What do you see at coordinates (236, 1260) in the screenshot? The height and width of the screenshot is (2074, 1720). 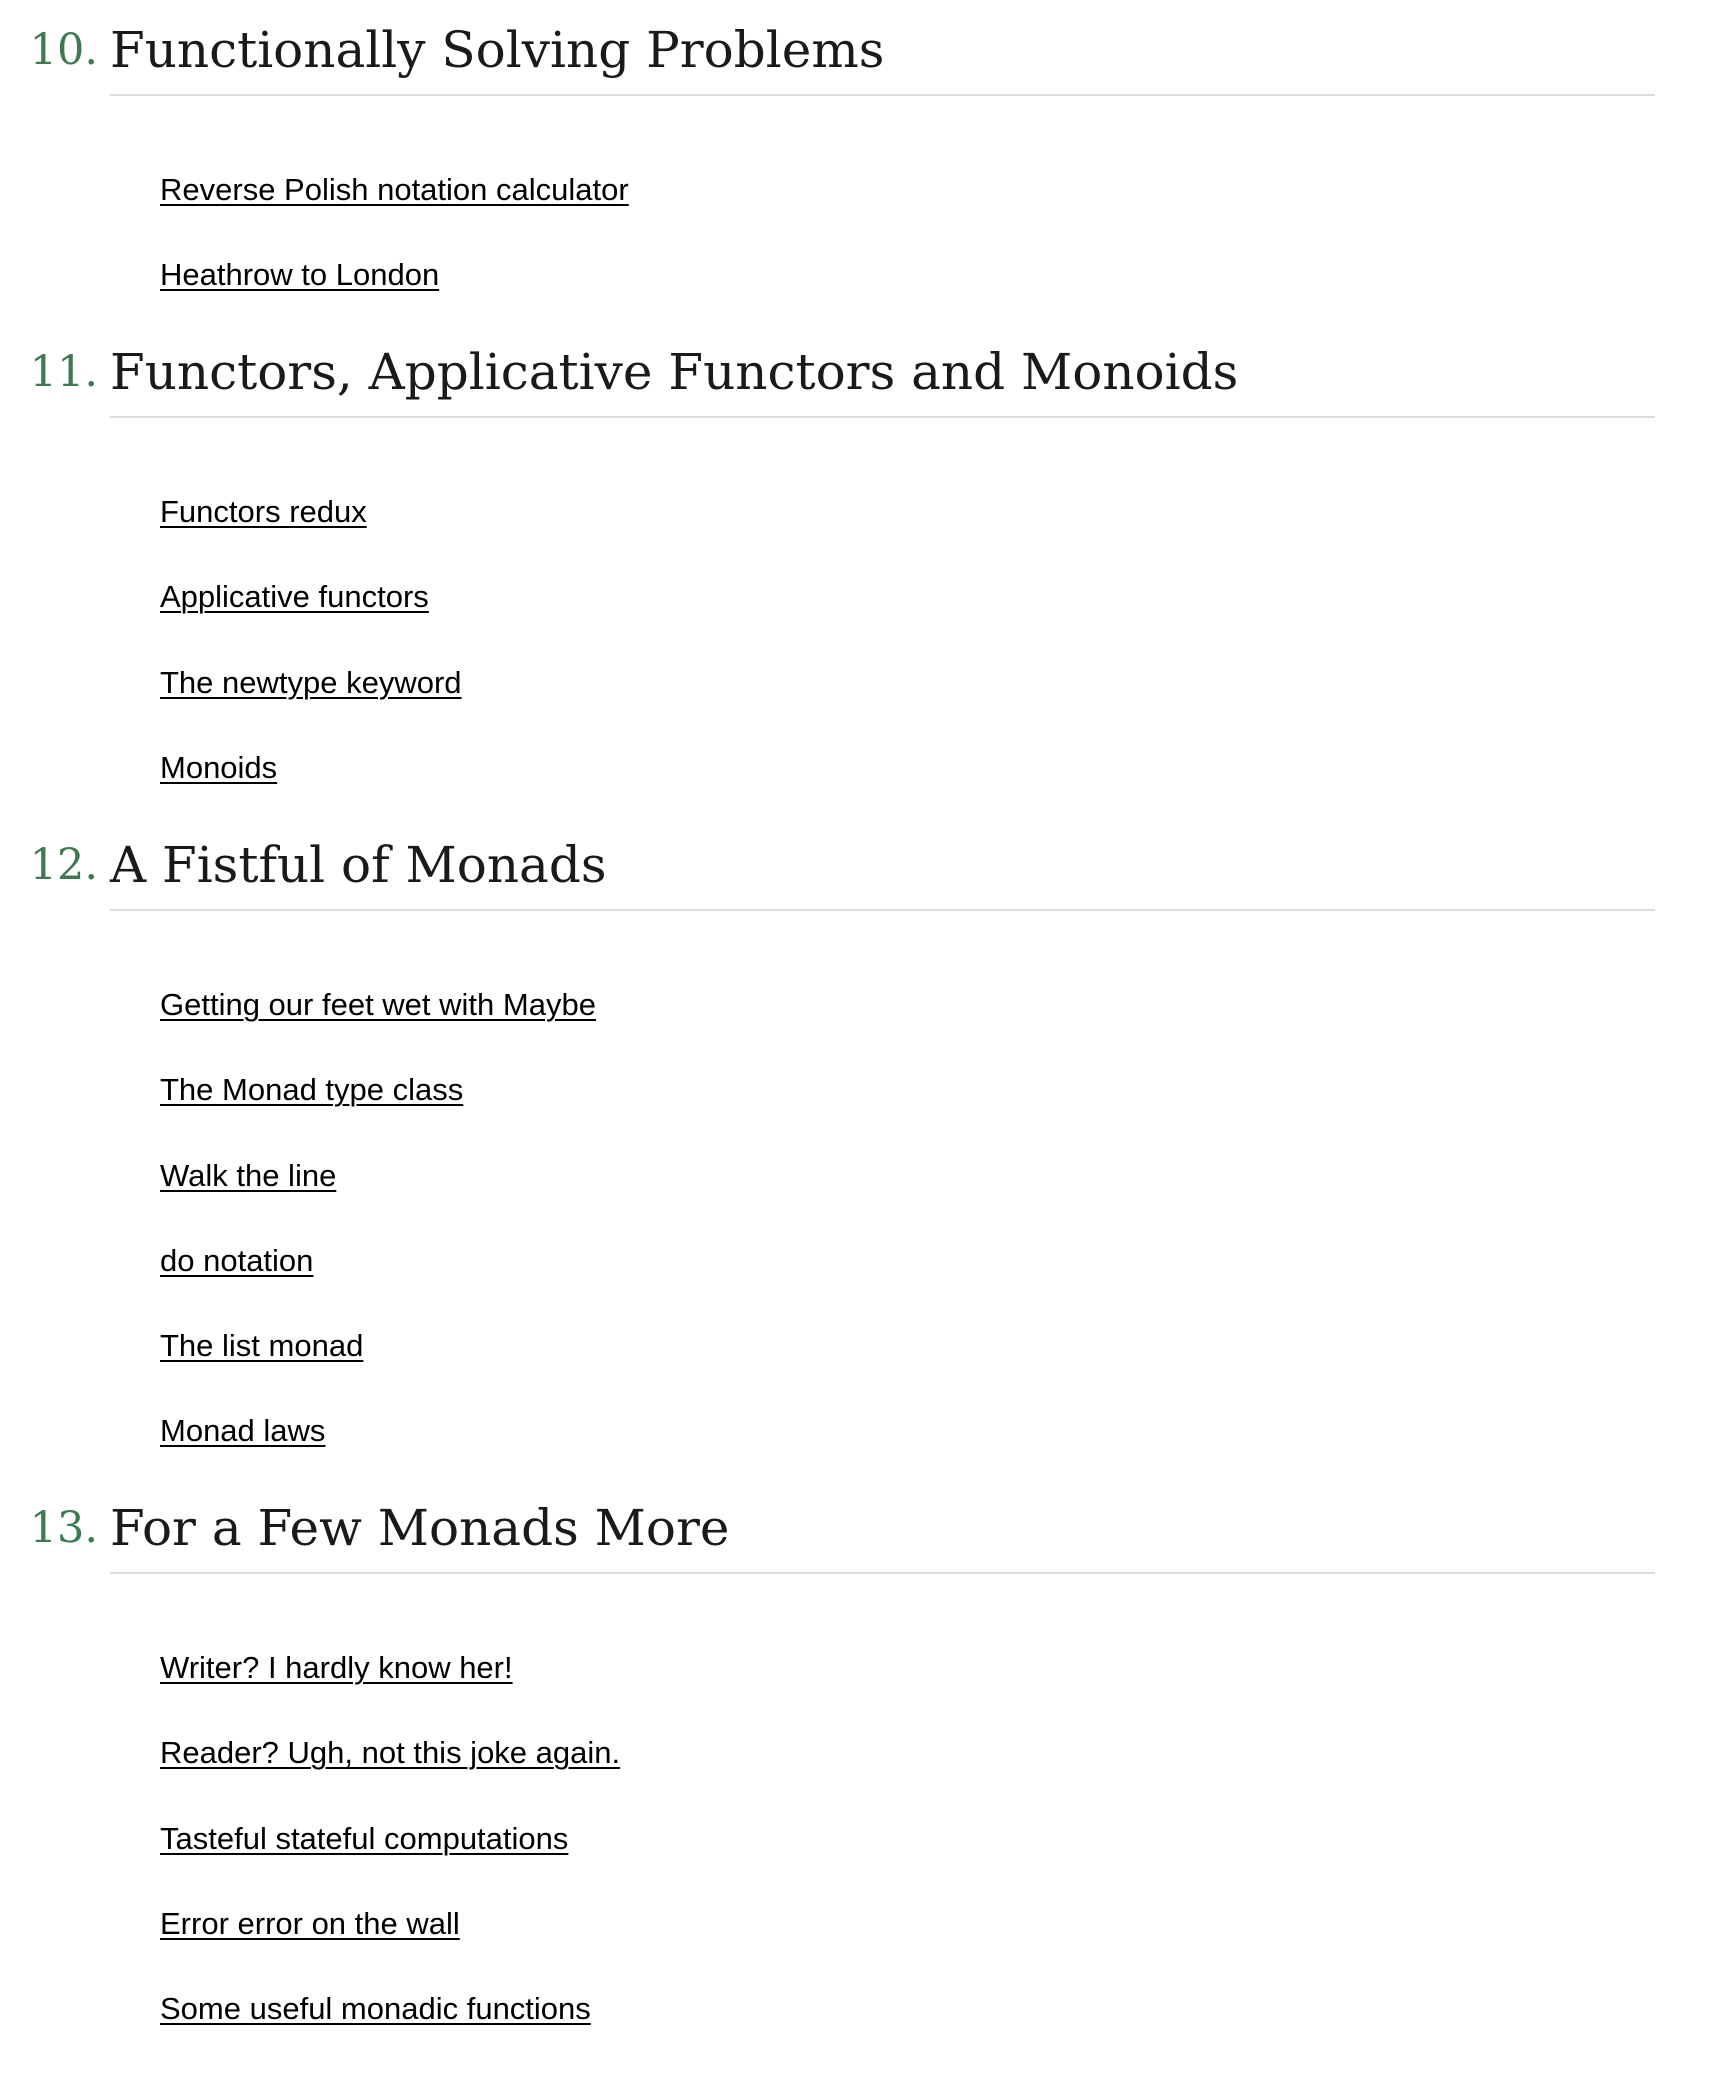 I see `section-link-do-notation: do notation` at bounding box center [236, 1260].